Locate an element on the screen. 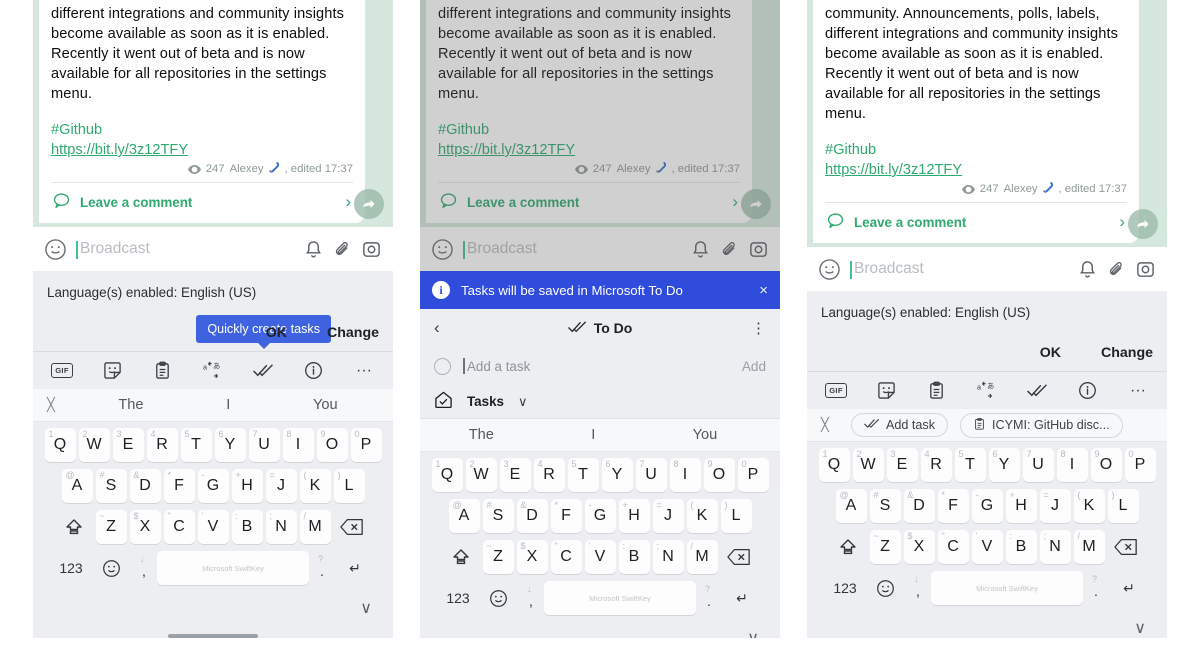  forward-button is located at coordinates (1143, 224).